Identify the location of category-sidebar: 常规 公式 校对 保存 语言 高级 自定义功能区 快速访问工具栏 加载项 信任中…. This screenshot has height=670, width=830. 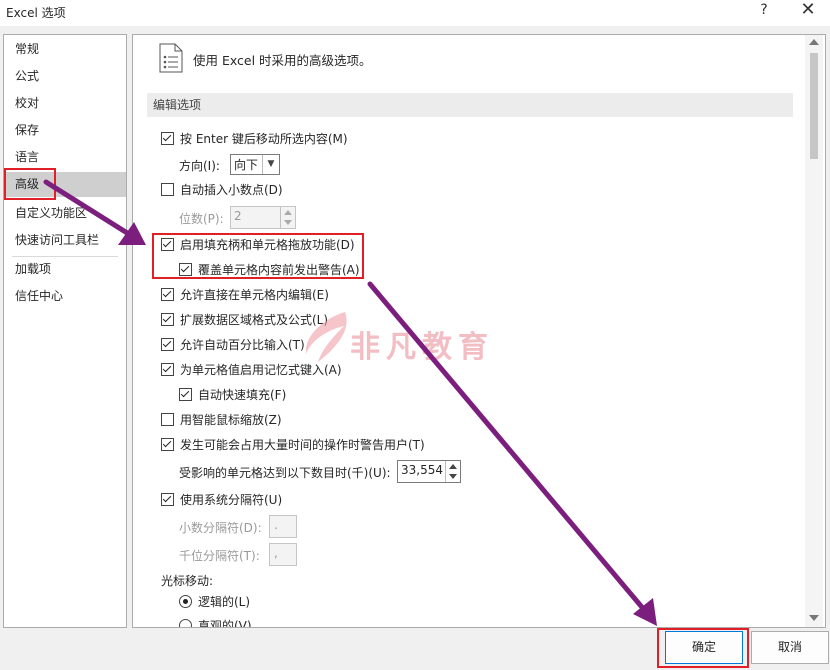
(65, 331).